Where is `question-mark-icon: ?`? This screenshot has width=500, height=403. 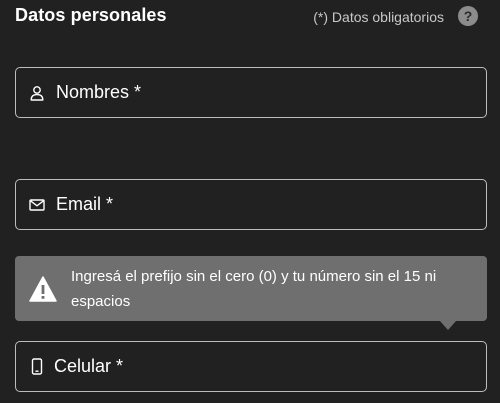
question-mark-icon: ? is located at coordinates (468, 16).